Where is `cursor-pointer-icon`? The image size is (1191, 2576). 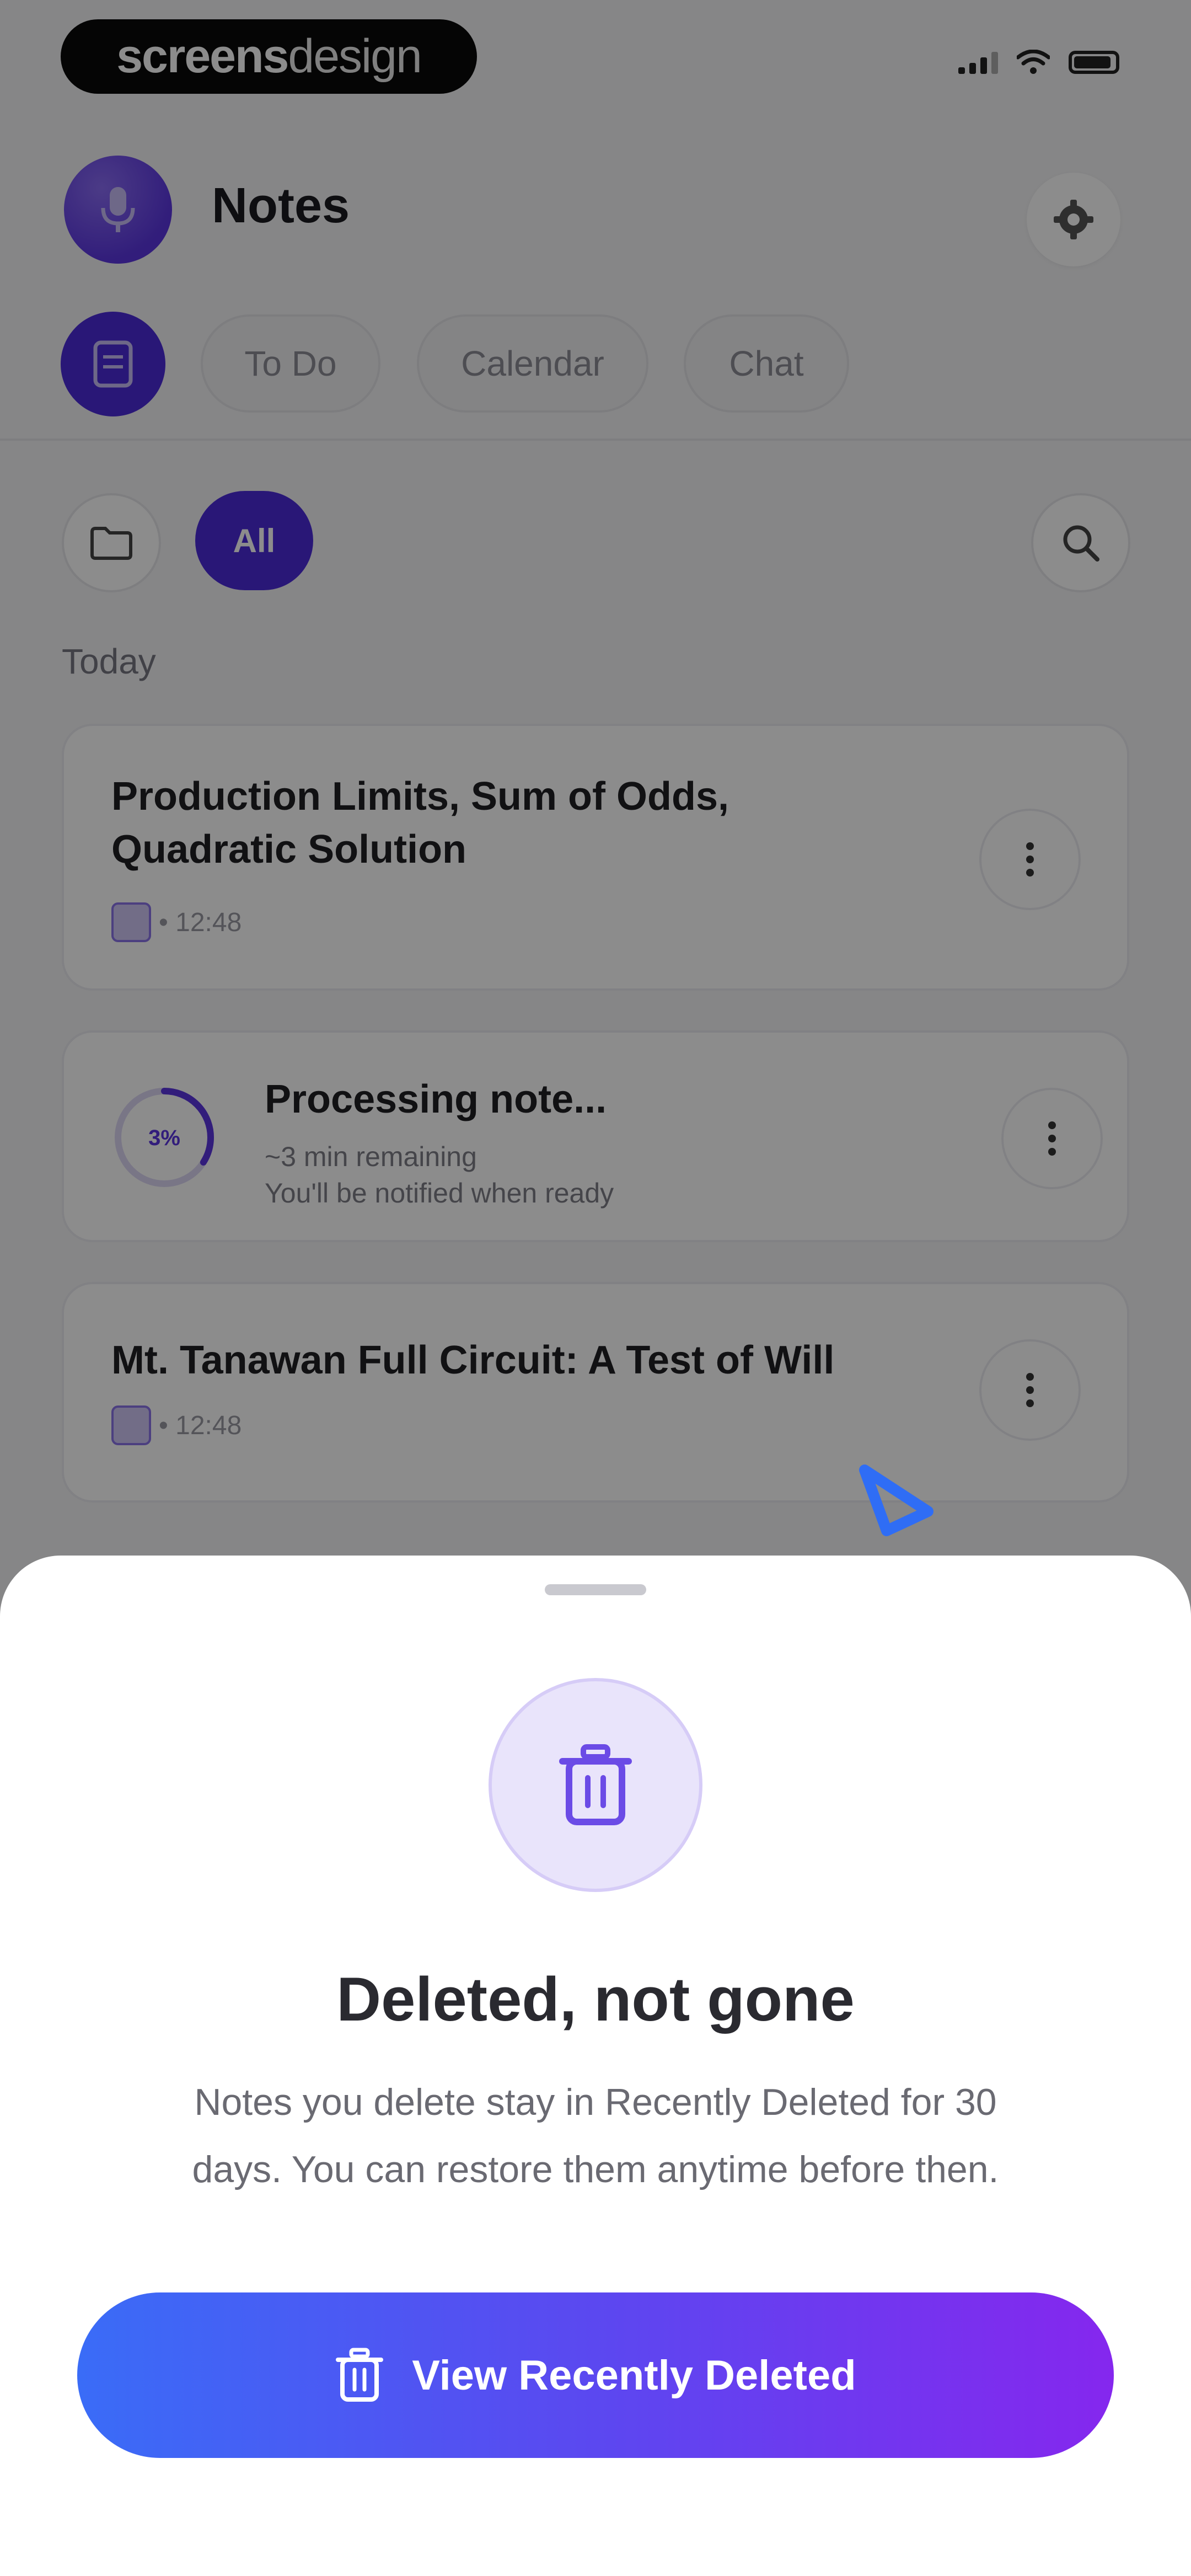
cursor-pointer-icon is located at coordinates (896, 1500).